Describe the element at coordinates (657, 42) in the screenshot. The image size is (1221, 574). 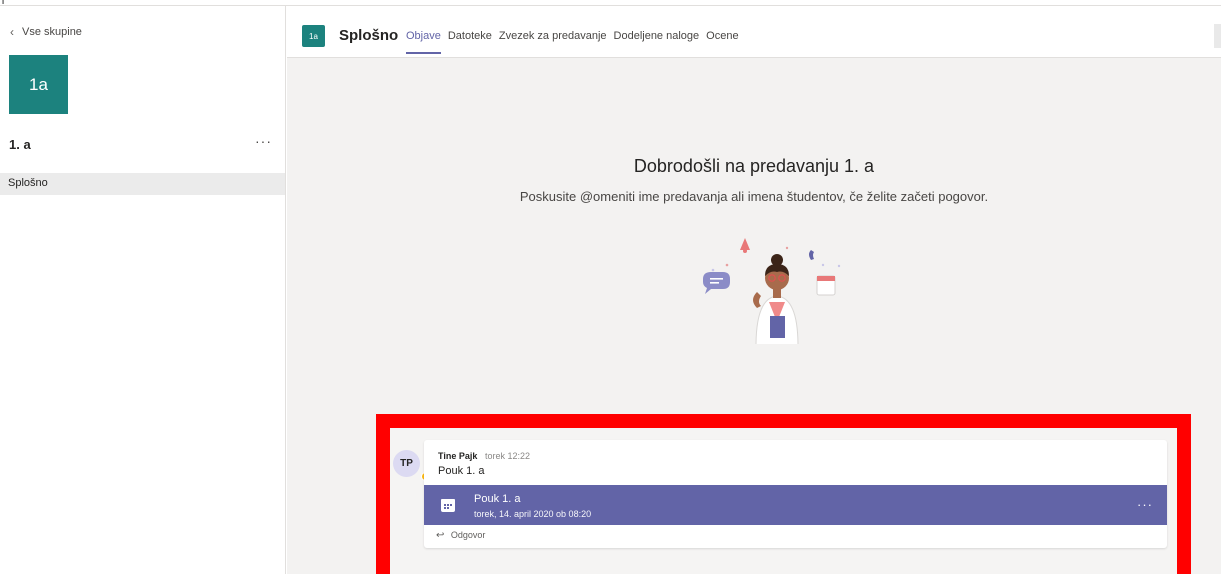
I see `tab-assignments: Dodeljene naloge` at that location.